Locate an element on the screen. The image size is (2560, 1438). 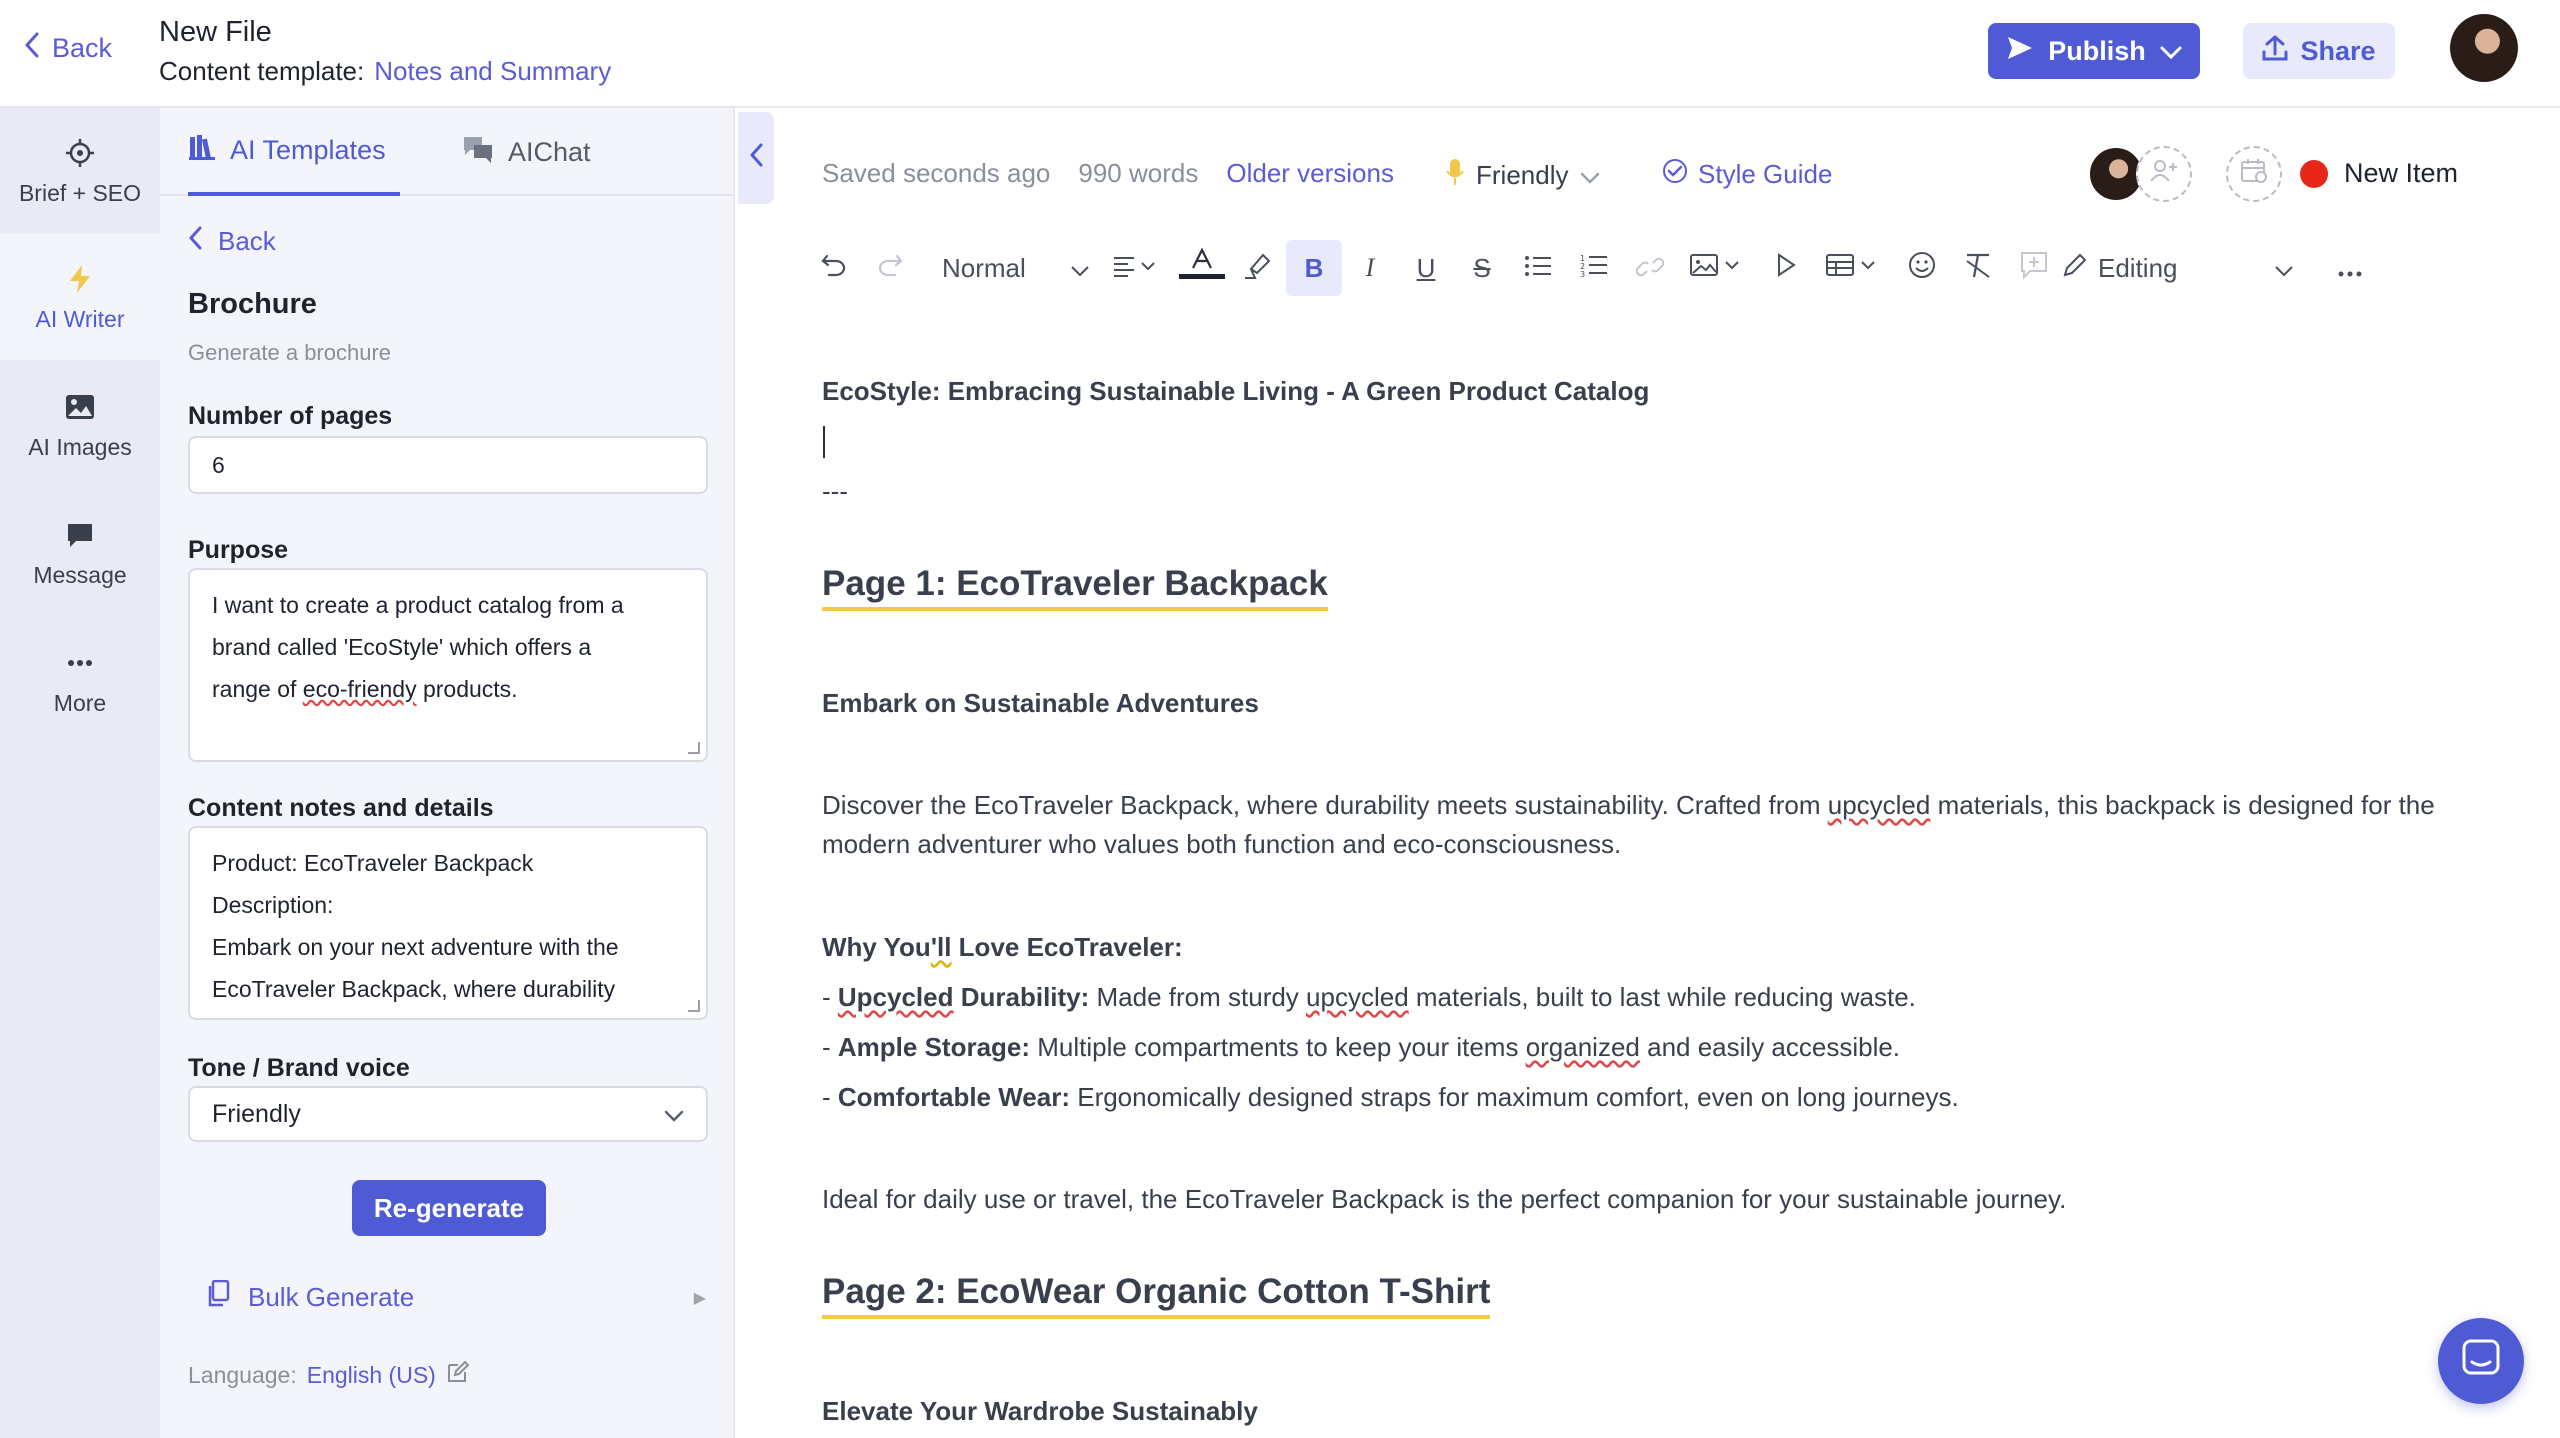
rail-item-ai-images: AI Images is located at coordinates (80, 425).